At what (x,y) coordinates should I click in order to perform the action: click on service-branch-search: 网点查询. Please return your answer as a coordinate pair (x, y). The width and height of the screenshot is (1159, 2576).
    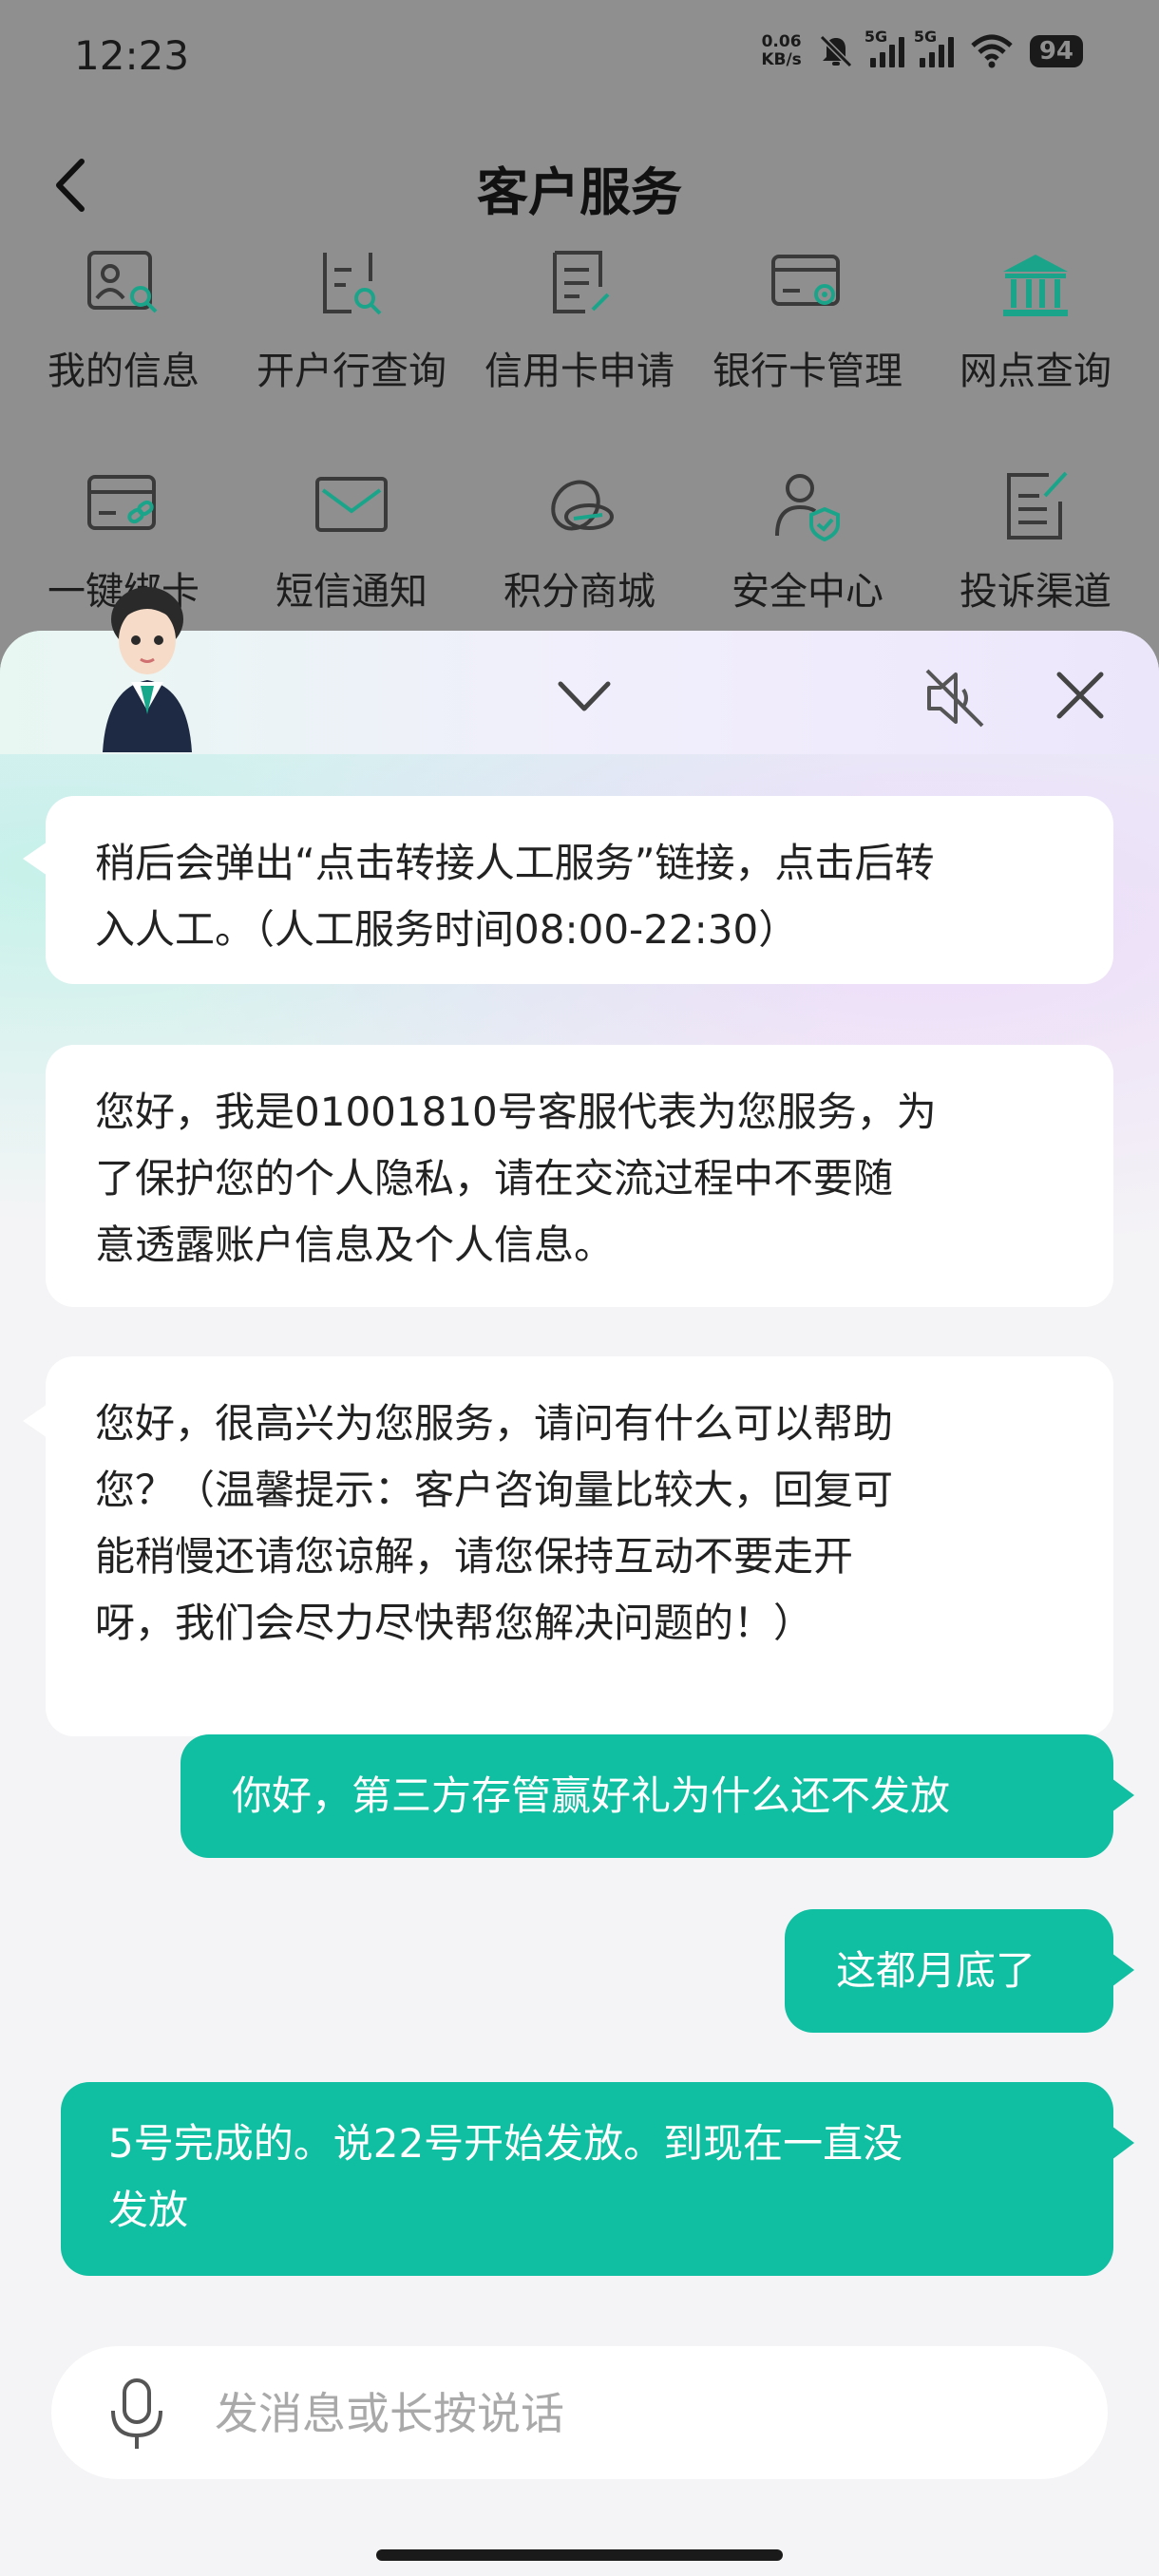
    Looking at the image, I should click on (1036, 332).